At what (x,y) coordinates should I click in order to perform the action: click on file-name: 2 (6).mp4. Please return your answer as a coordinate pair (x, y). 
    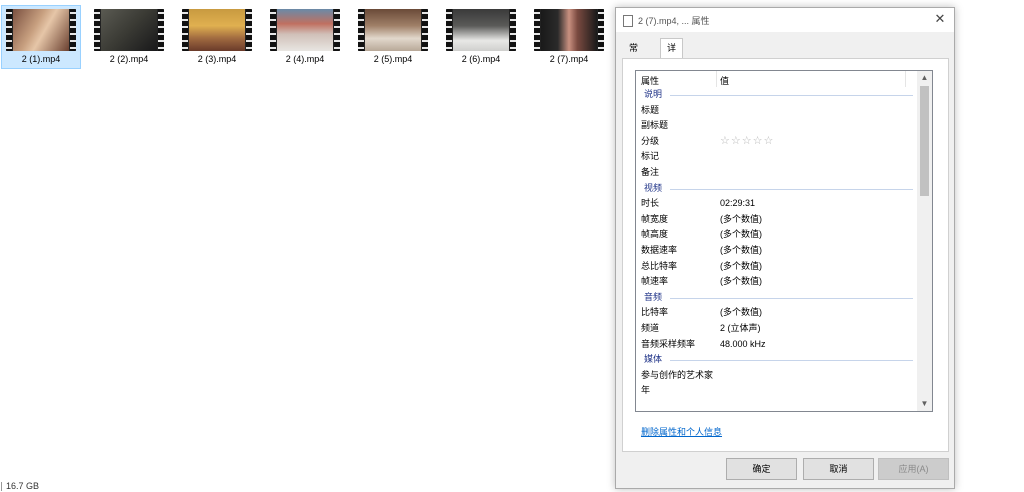
    Looking at the image, I should click on (481, 59).